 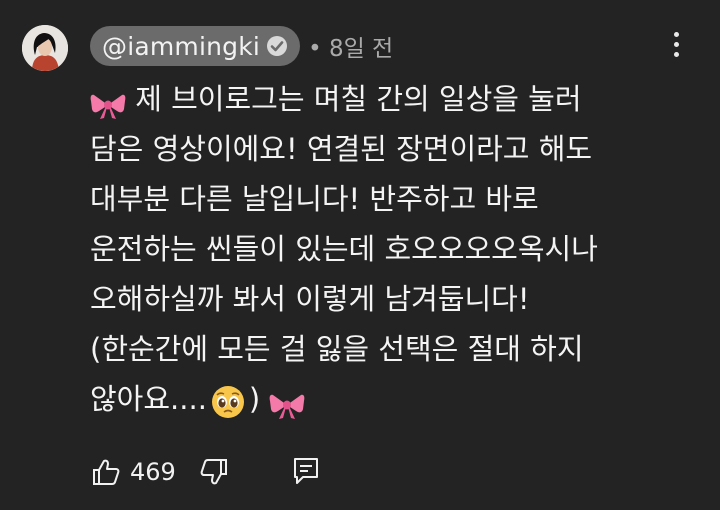 I want to click on comment-header: @iammingki • 8일 전, so click(x=241, y=46).